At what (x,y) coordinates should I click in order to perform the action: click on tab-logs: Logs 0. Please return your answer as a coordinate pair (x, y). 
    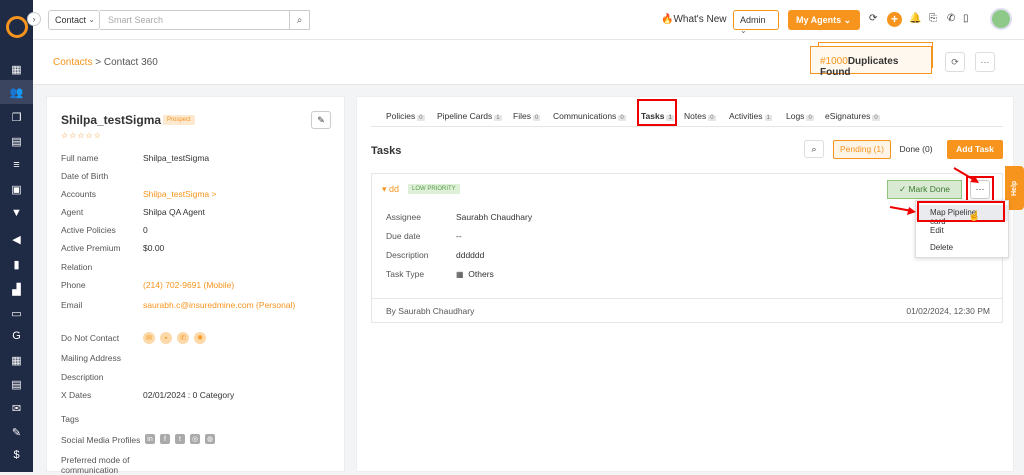
    Looking at the image, I should click on (800, 116).